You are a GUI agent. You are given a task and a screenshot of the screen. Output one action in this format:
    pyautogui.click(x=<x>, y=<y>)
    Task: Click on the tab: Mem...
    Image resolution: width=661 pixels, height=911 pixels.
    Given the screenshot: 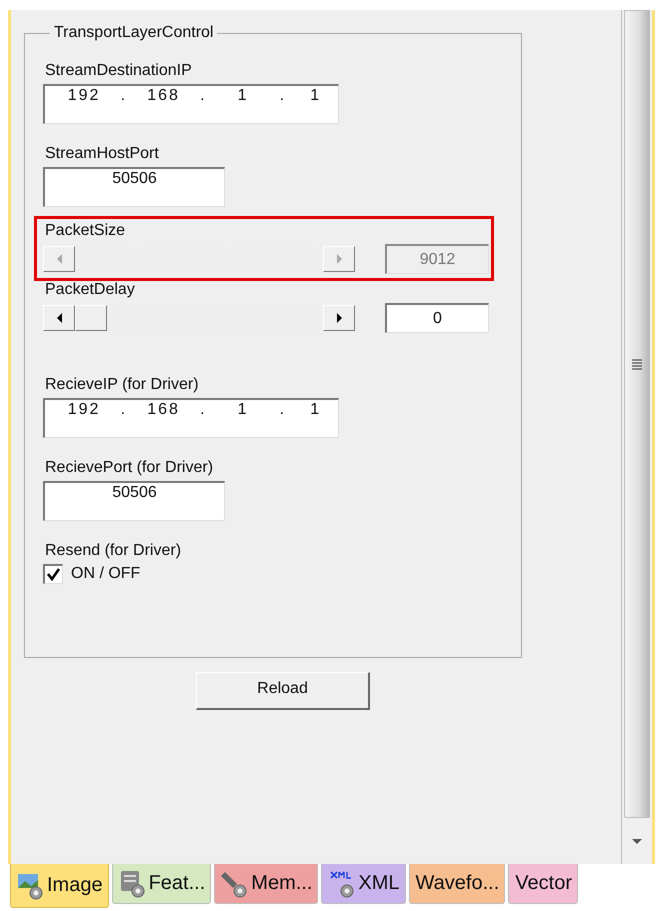 What is the action you would take?
    pyautogui.click(x=266, y=884)
    